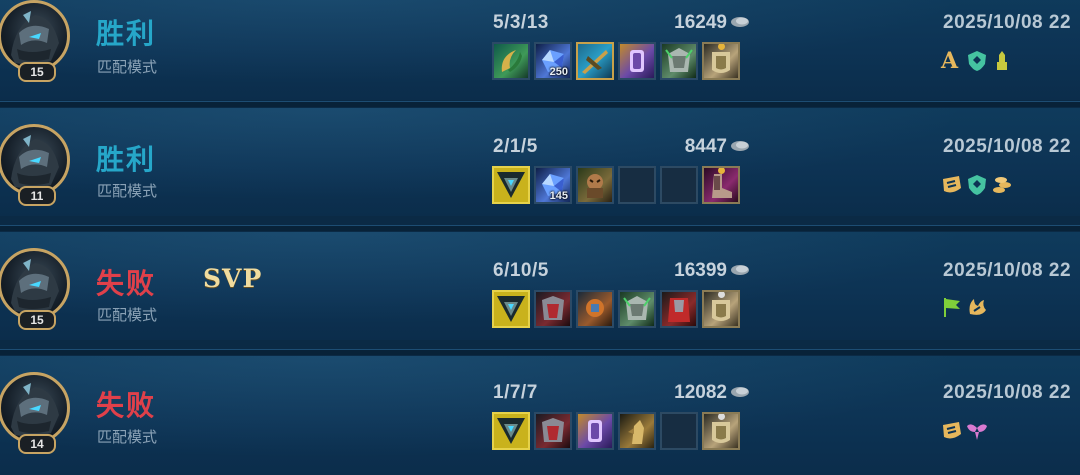 The image size is (1080, 475). What do you see at coordinates (521, 270) in the screenshot?
I see `kda: 6/10/5` at bounding box center [521, 270].